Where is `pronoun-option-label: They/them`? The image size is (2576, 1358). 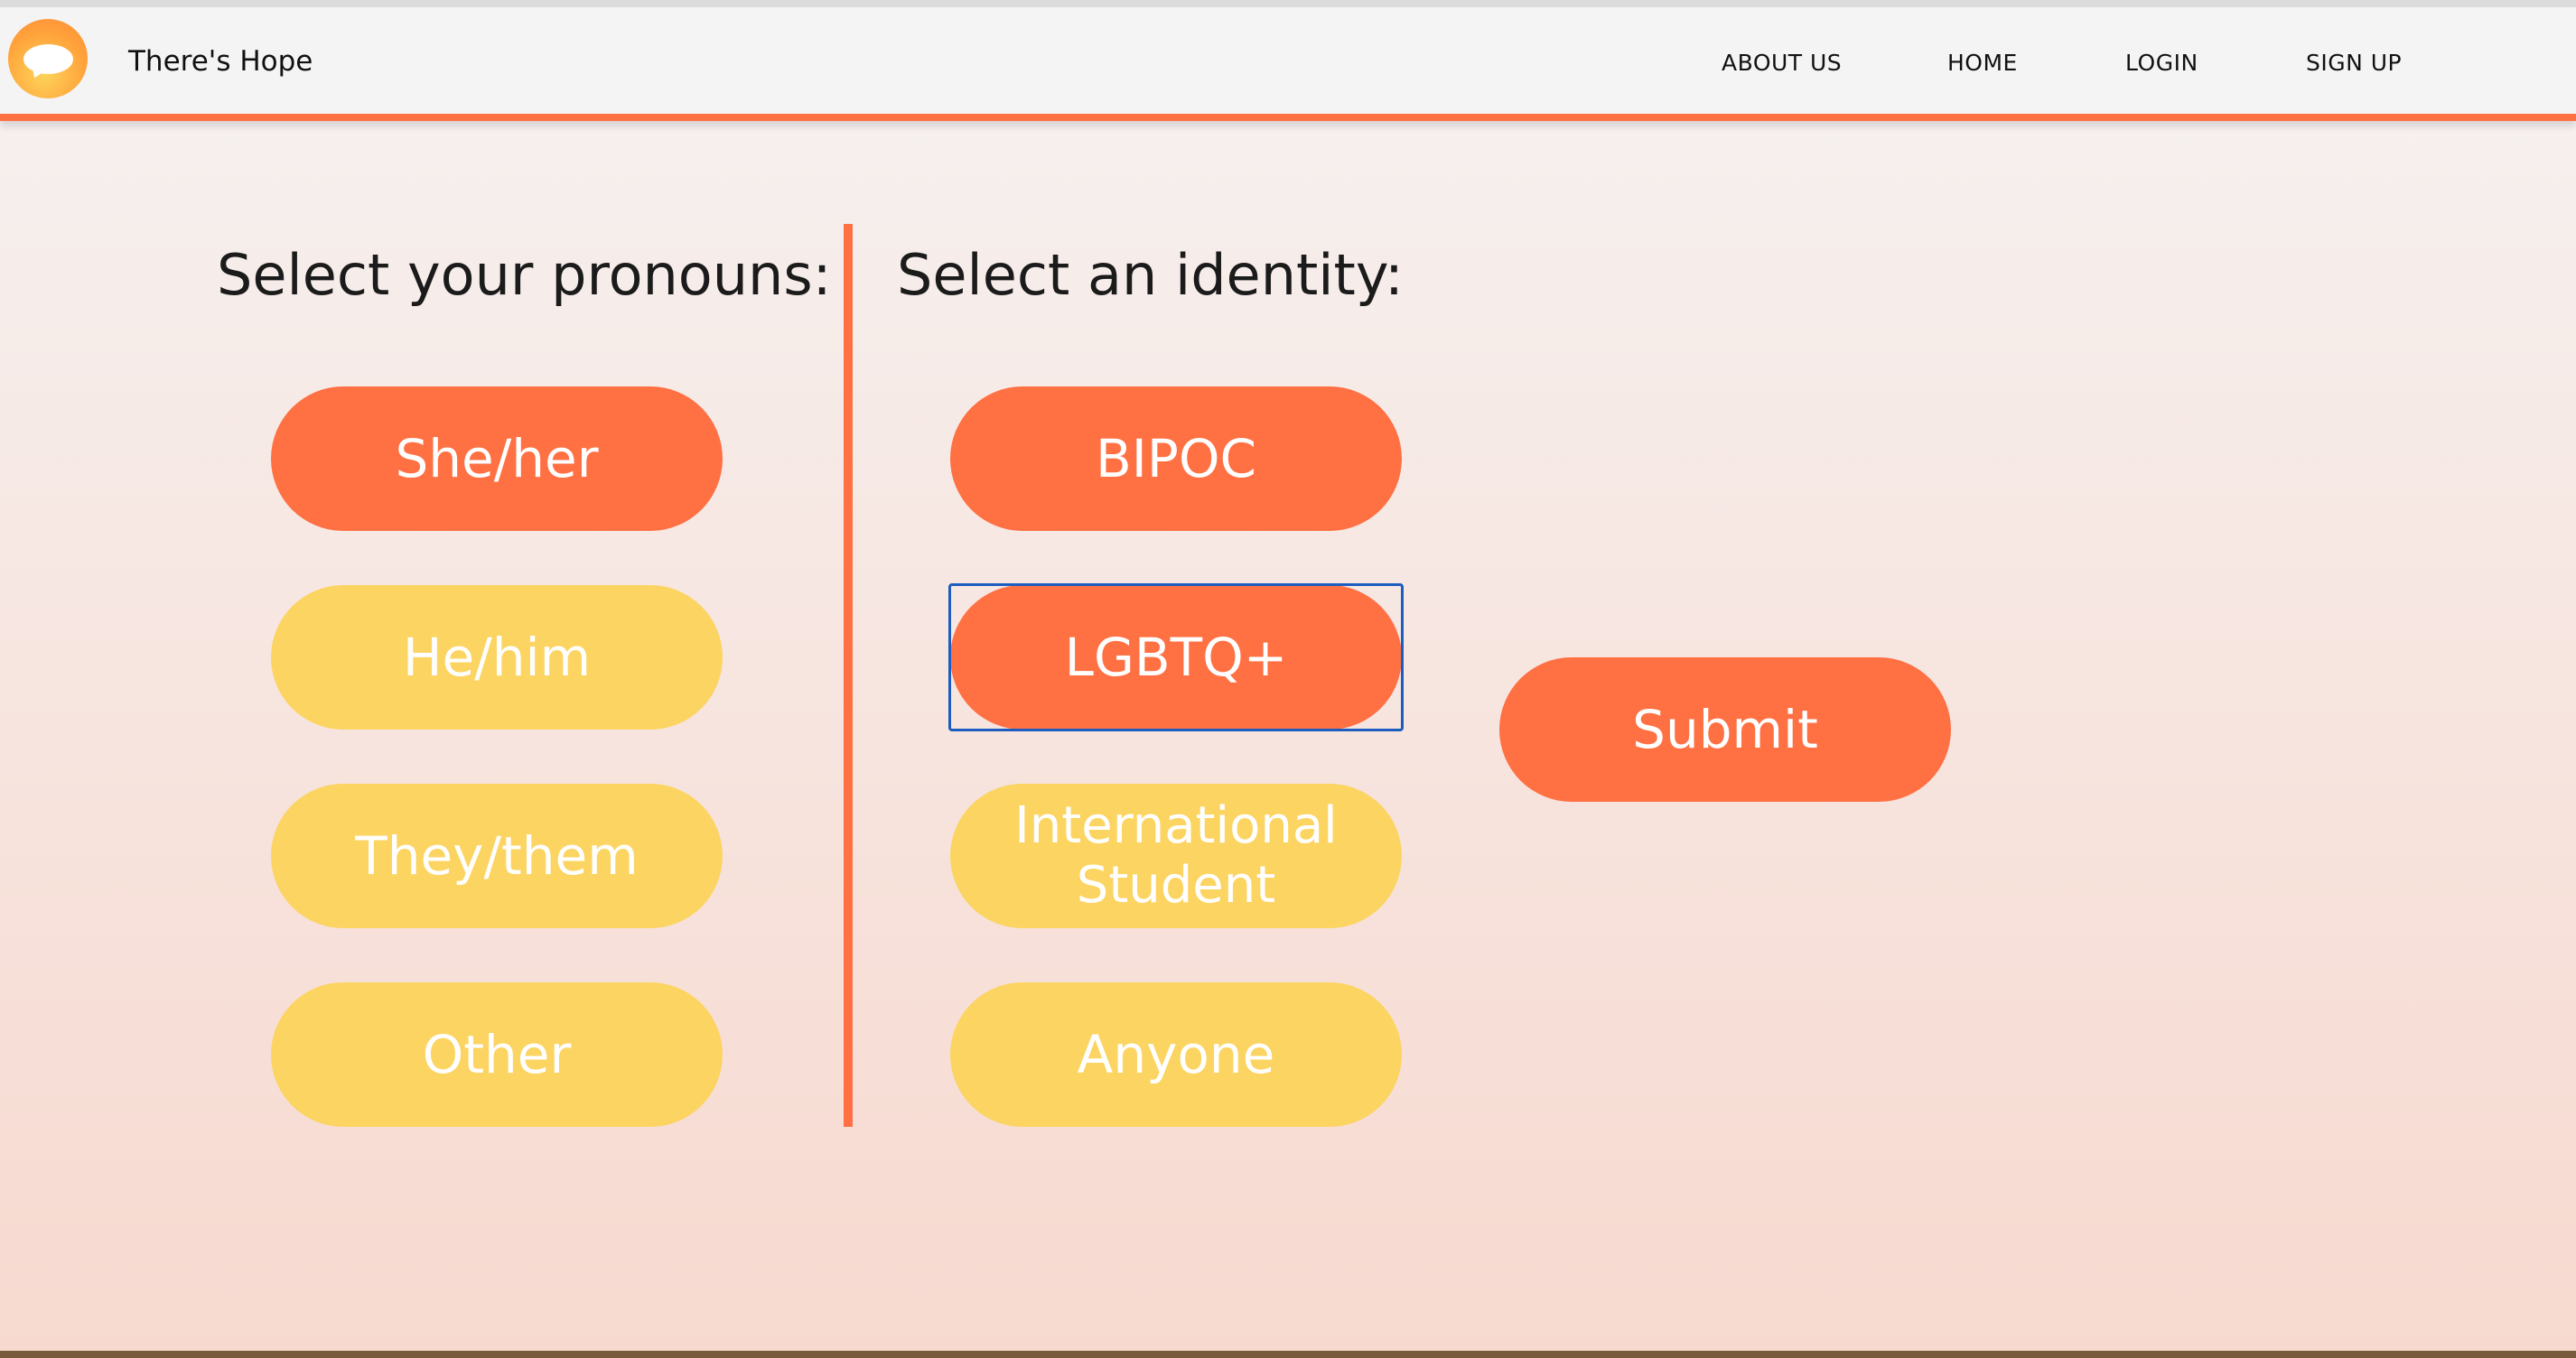
pronoun-option-label: They/them is located at coordinates (497, 856).